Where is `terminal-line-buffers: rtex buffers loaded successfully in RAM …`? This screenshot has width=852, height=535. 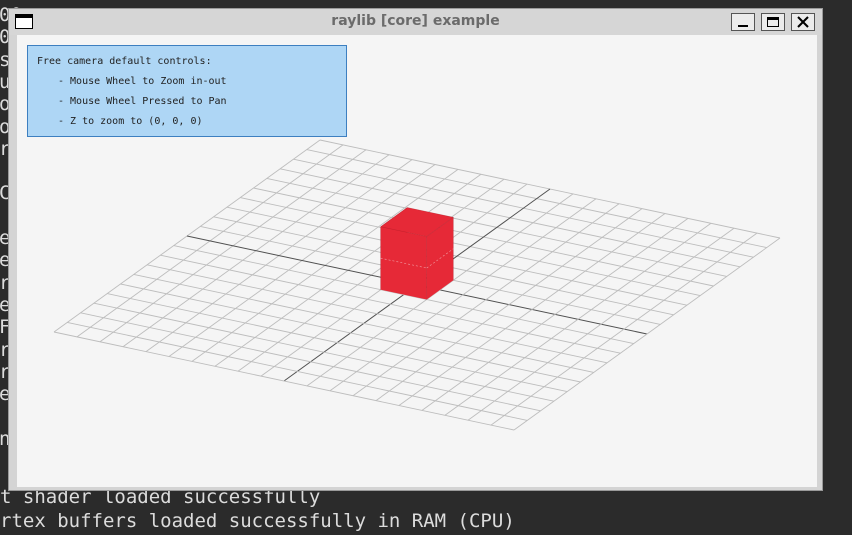
terminal-line-buffers: rtex buffers loaded successfully in RAM … is located at coordinates (257, 521).